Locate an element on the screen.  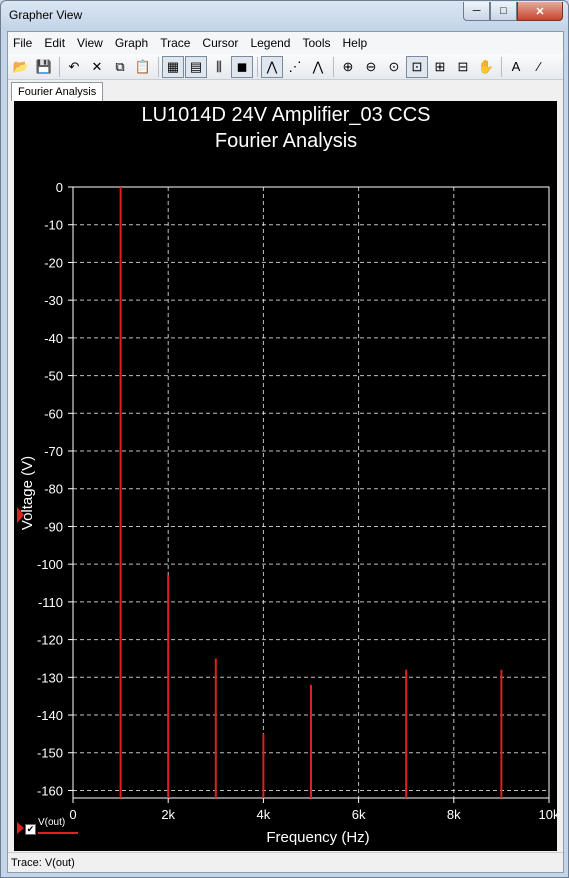
x-axis-label: Frequency (Hz) is located at coordinates (317, 837).